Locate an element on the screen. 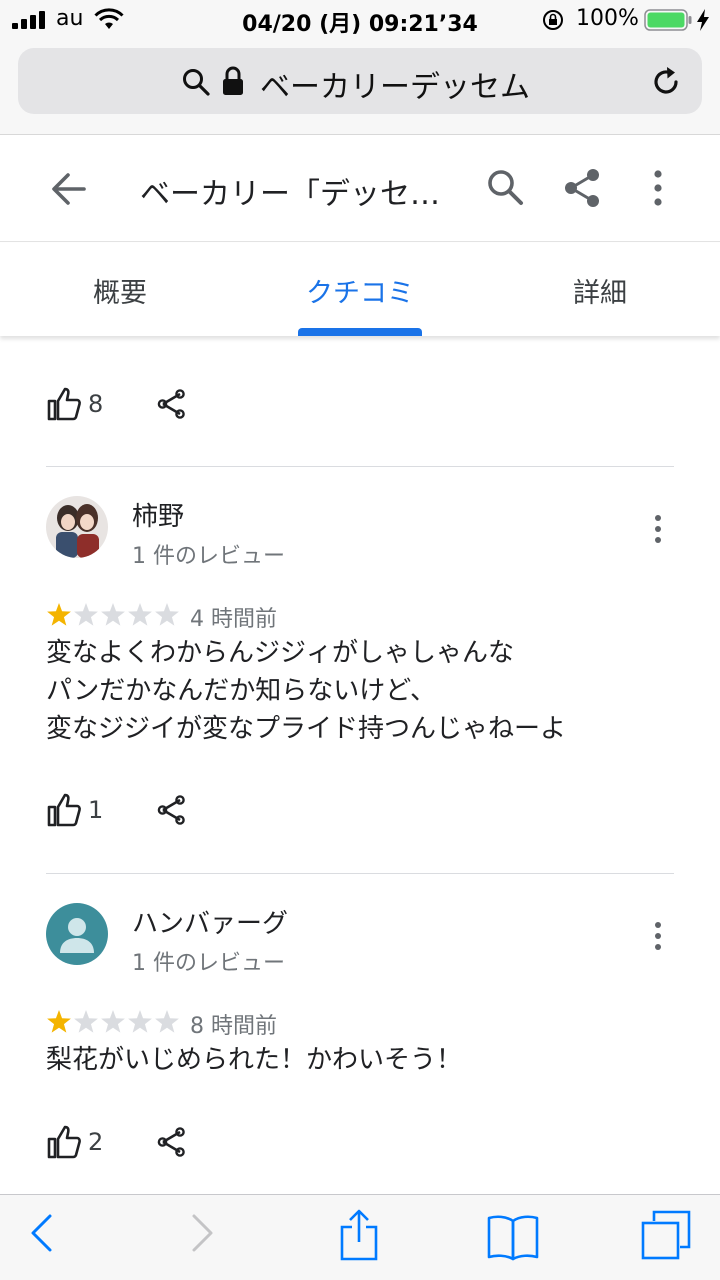 This screenshot has height=1280, width=720. tab-details: 詳細 is located at coordinates (600, 290).